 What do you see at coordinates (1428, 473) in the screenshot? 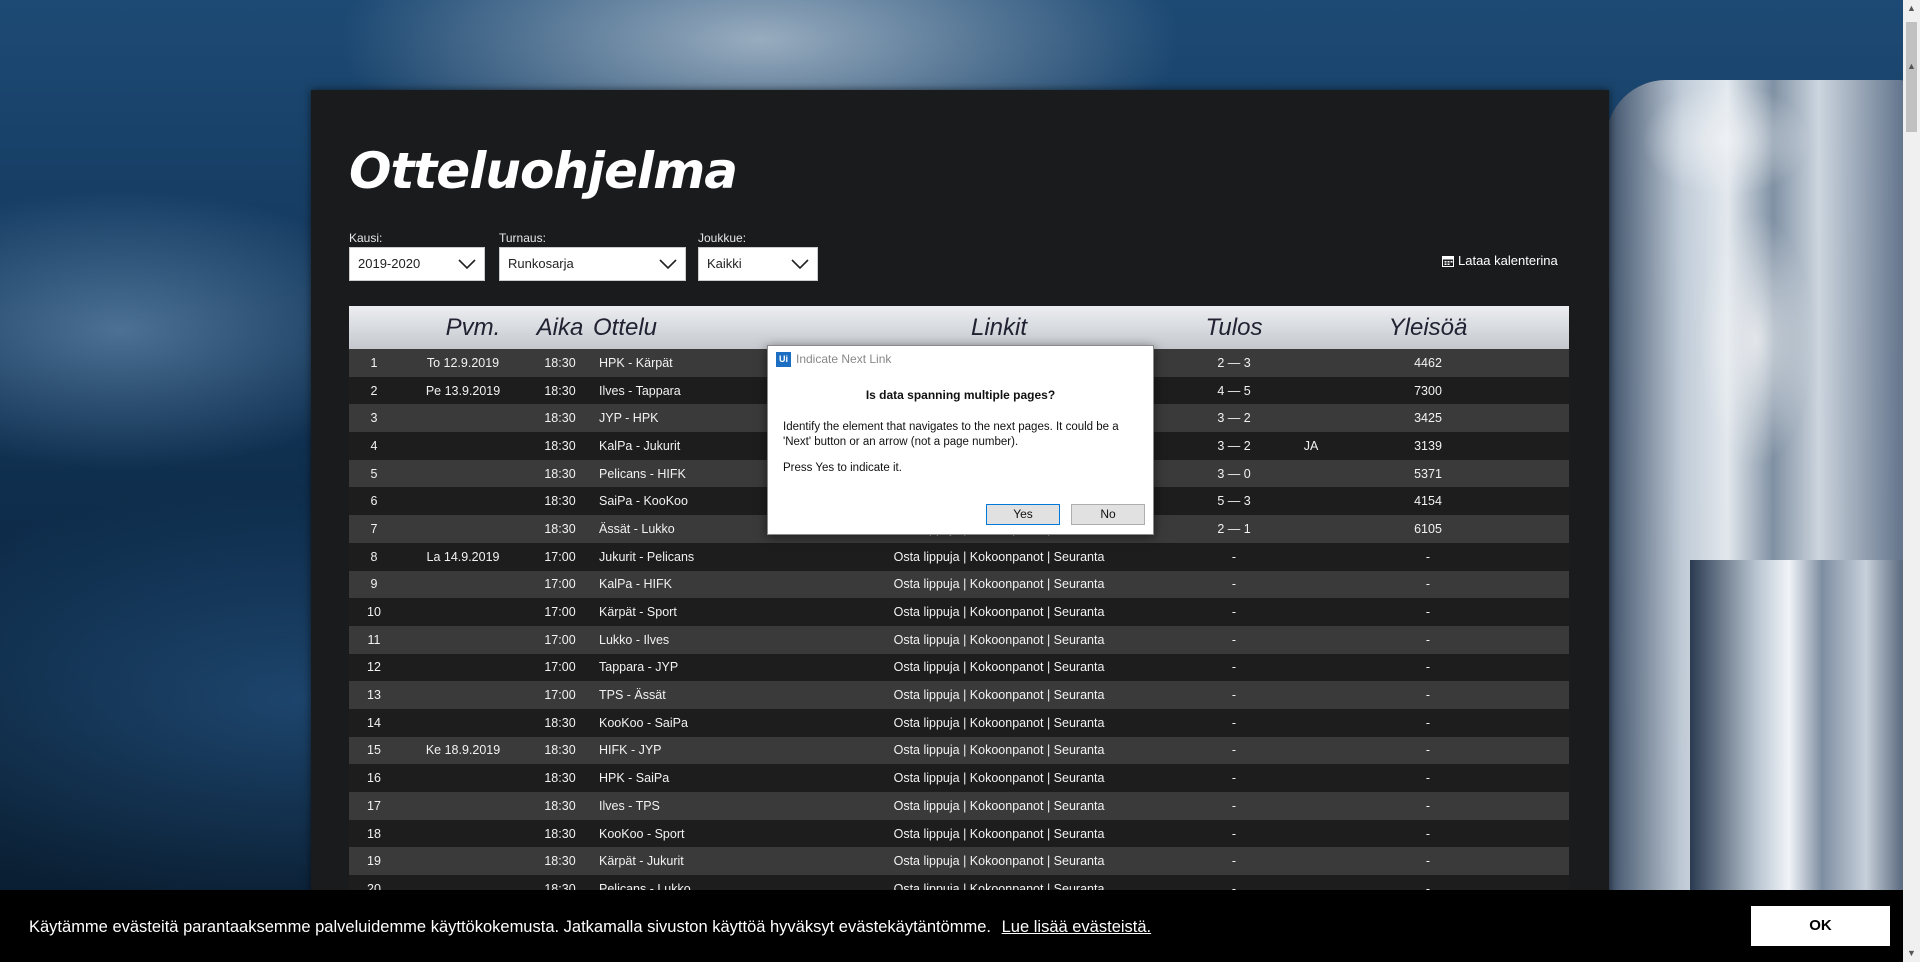
I see `row-attendance: 5371` at bounding box center [1428, 473].